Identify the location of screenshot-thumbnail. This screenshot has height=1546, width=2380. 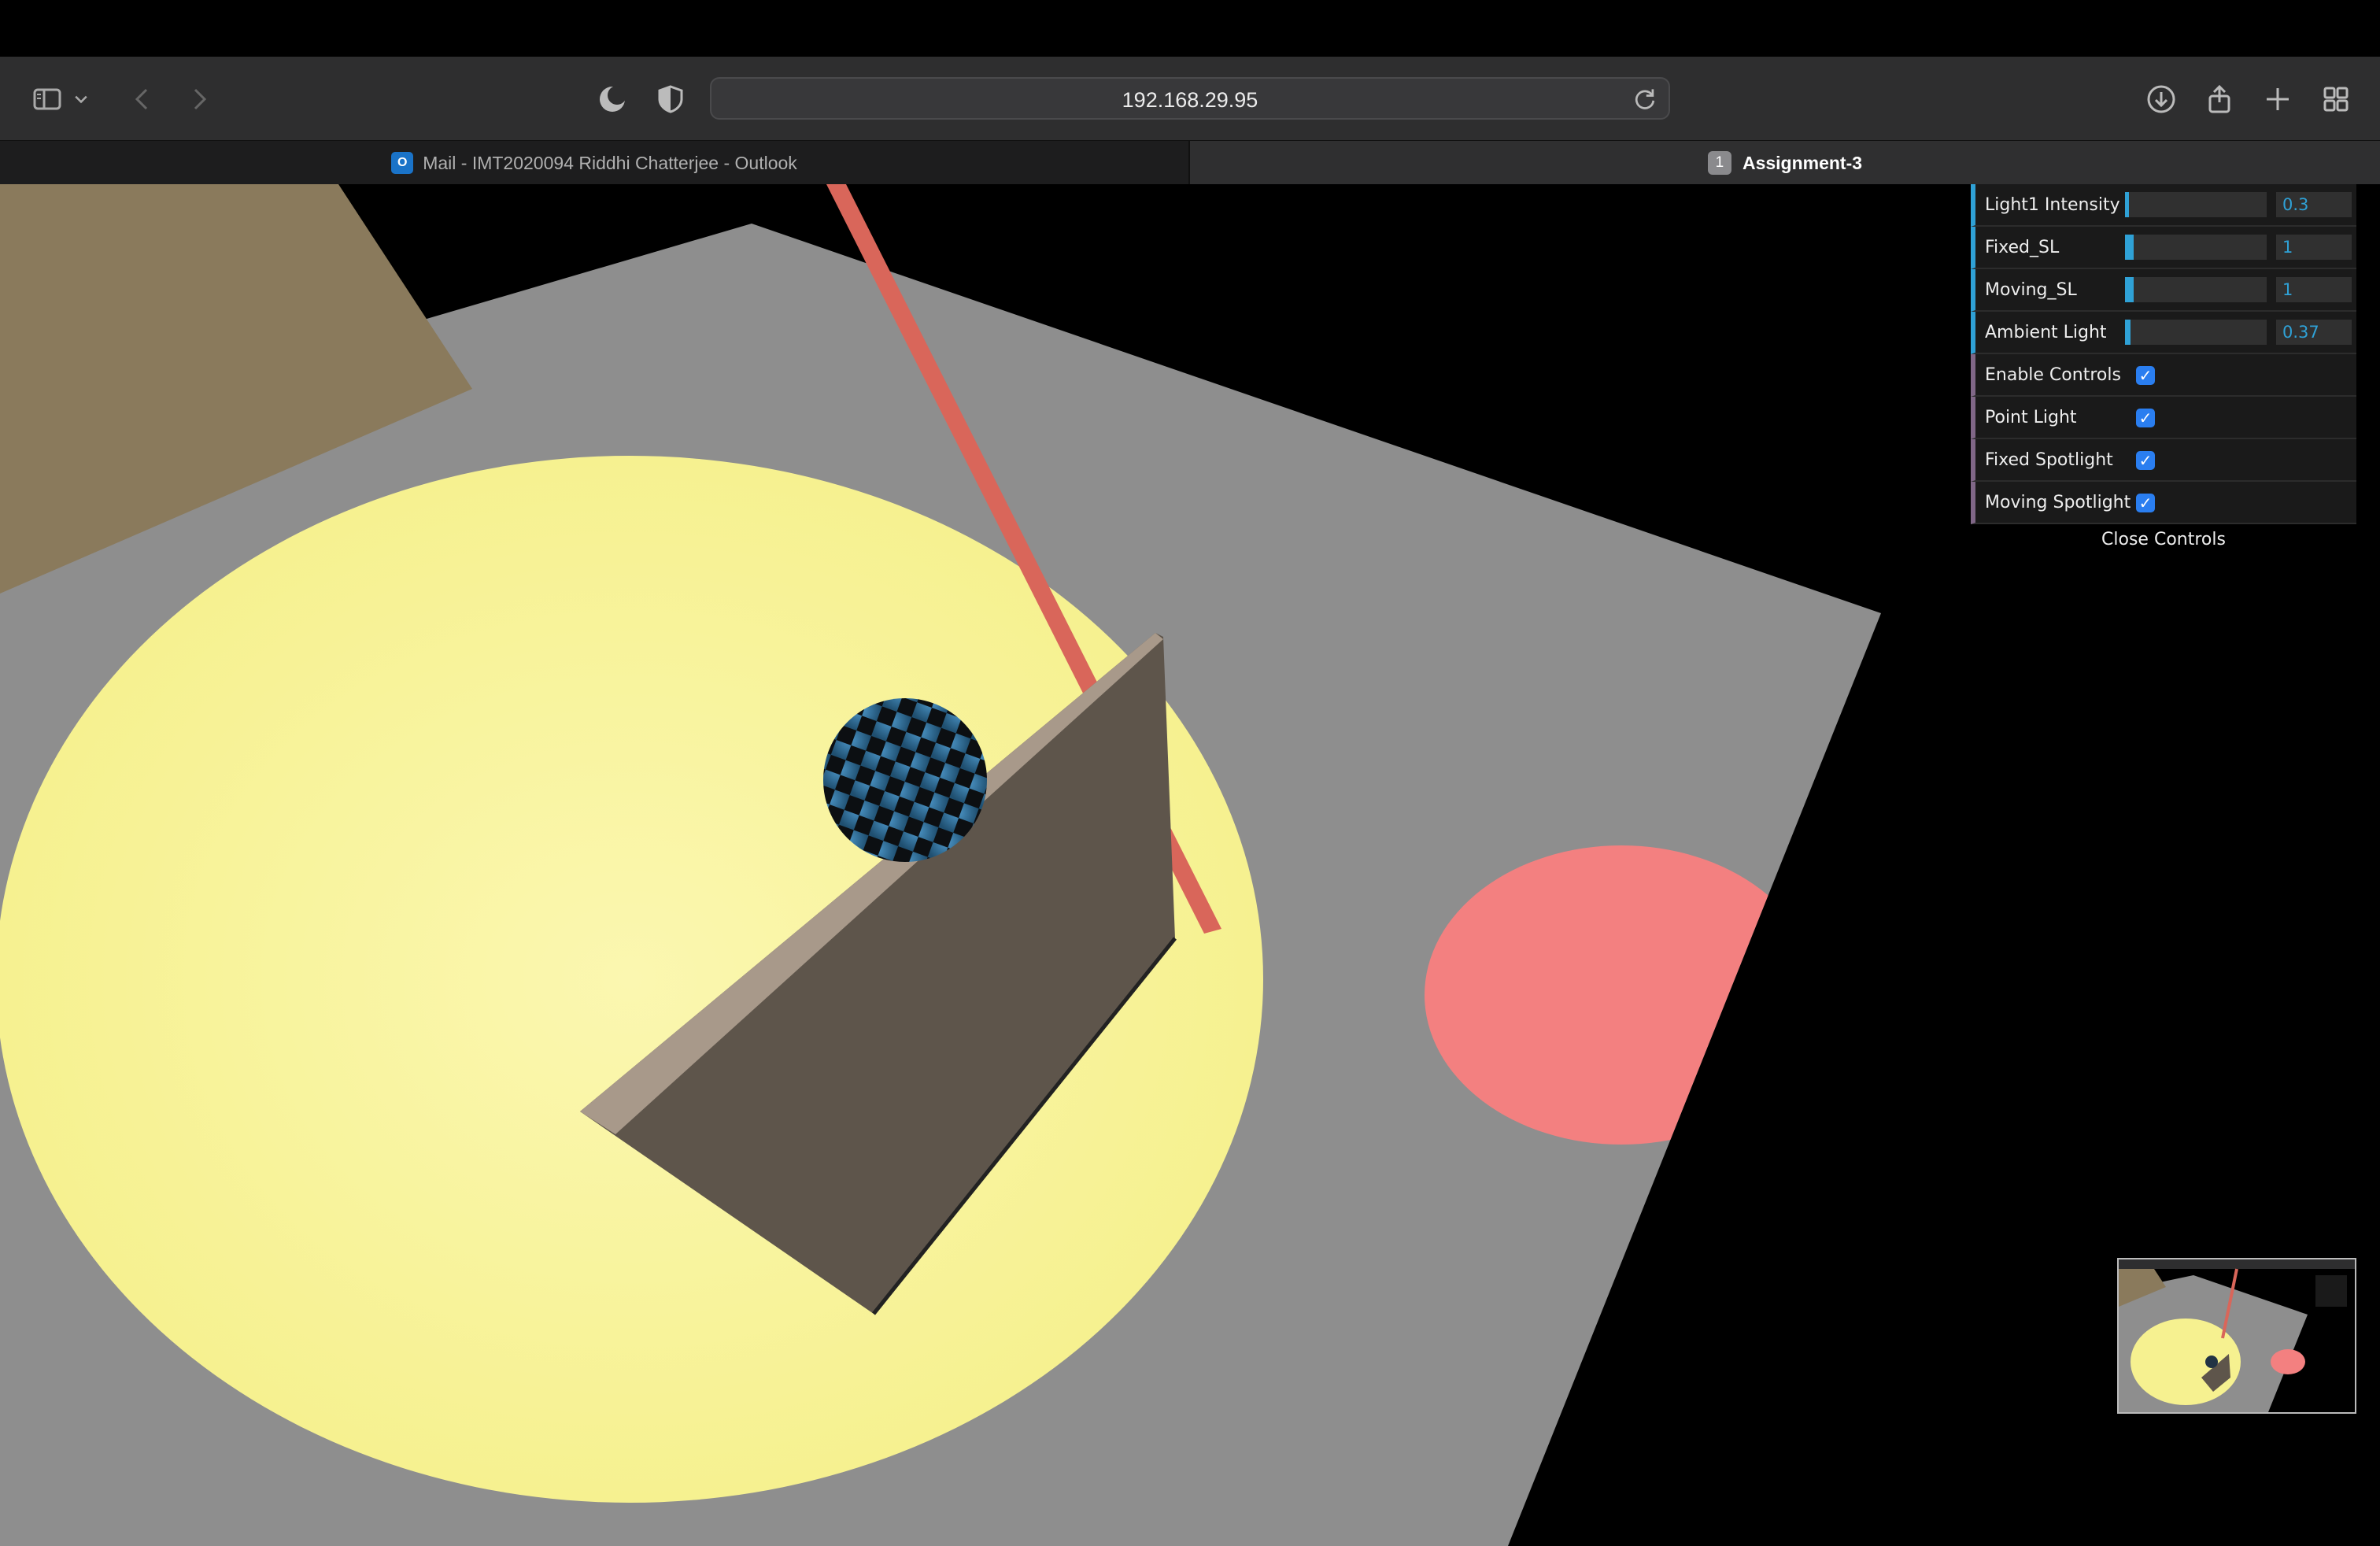
(2236, 1336).